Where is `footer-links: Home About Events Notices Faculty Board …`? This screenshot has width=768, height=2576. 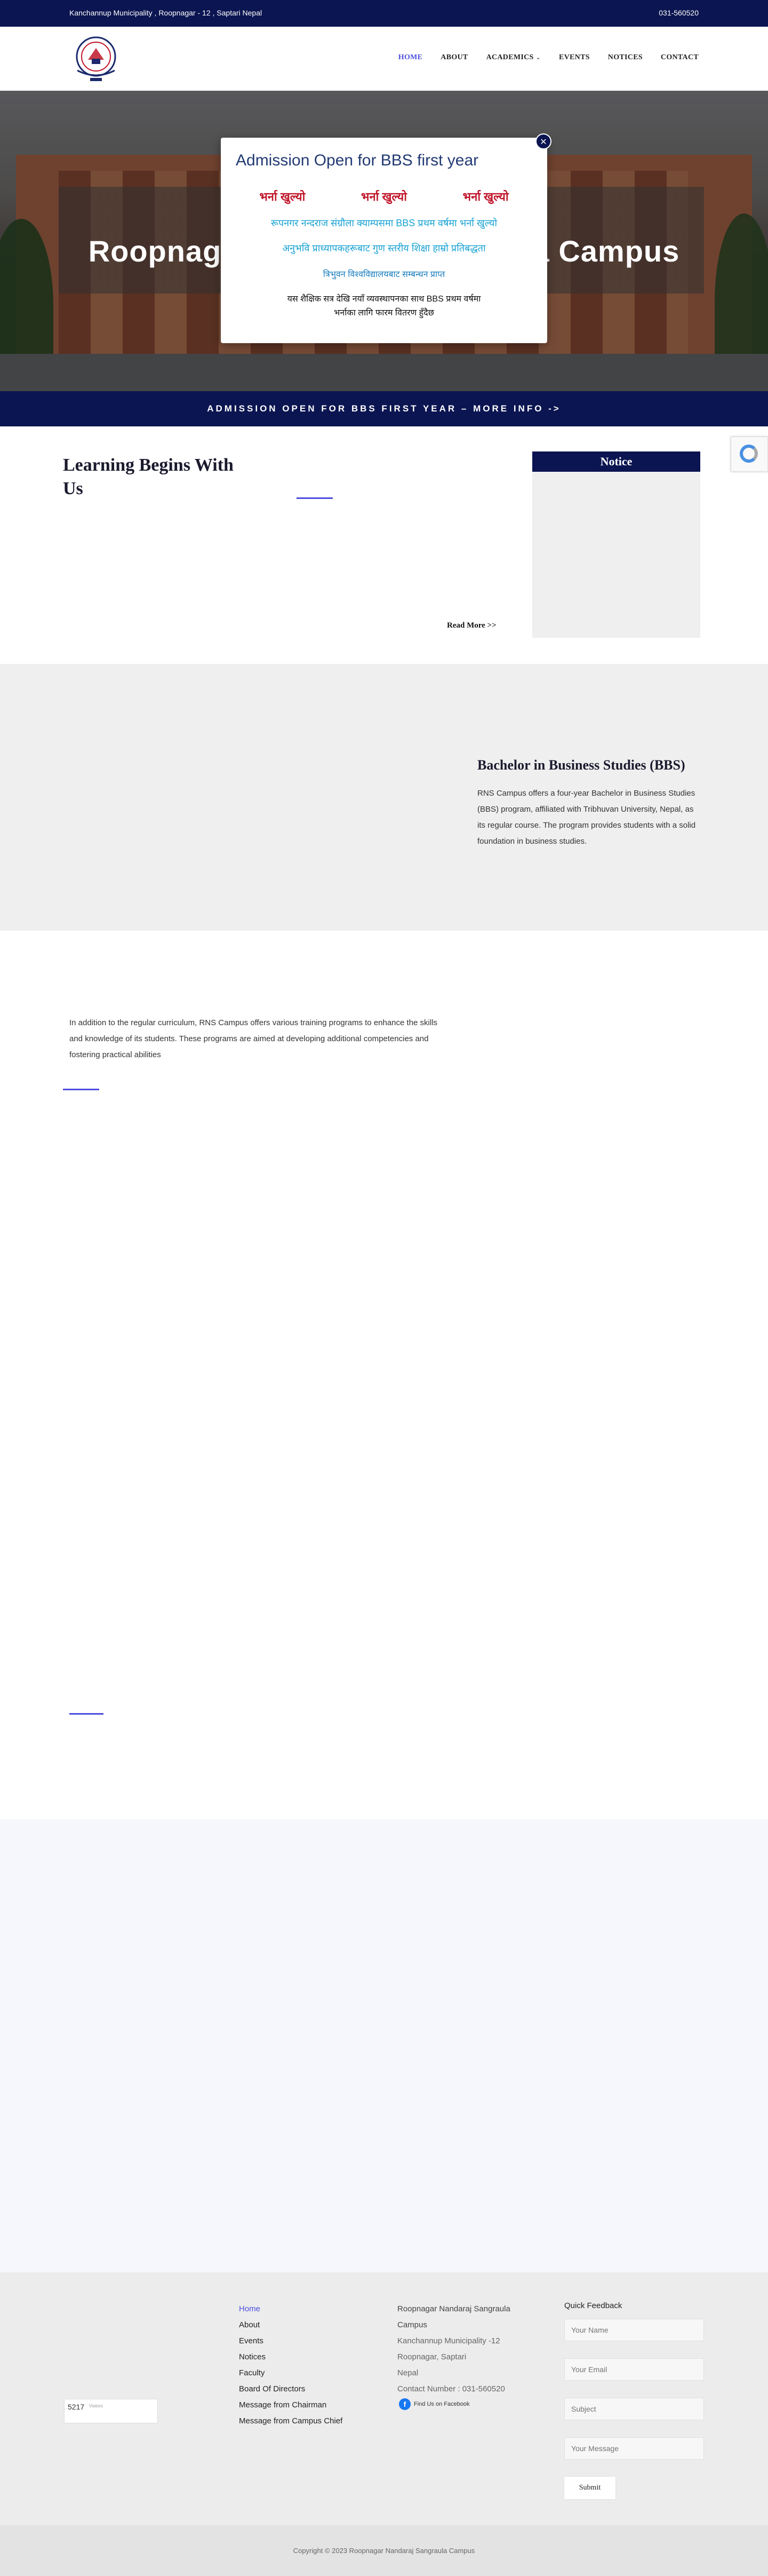
footer-links: Home About Events Notices Faculty Board … is located at coordinates (290, 2365).